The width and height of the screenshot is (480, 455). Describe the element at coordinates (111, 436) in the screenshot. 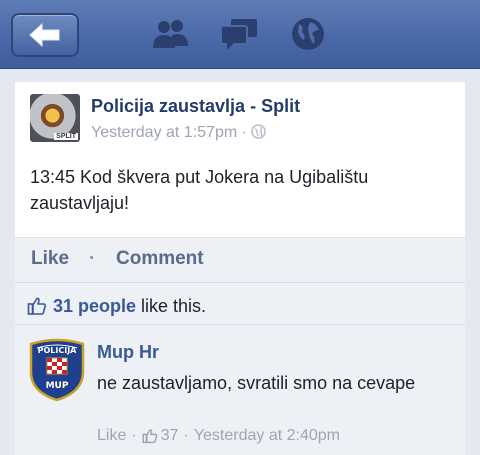

I see `comment-like-button: Like` at that location.